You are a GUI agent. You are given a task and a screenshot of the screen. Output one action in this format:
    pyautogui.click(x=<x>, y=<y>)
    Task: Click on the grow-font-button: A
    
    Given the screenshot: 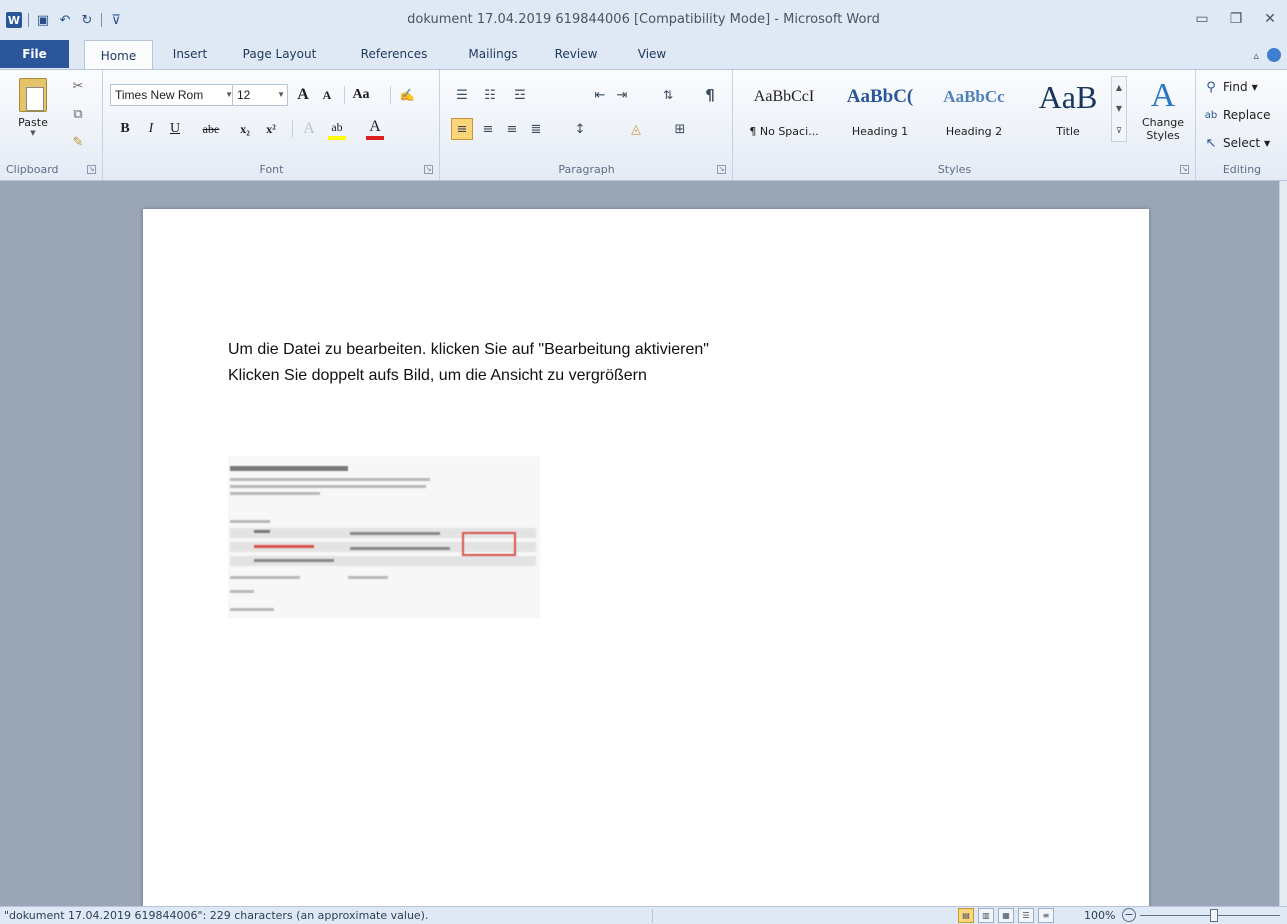 What is the action you would take?
    pyautogui.click(x=303, y=95)
    